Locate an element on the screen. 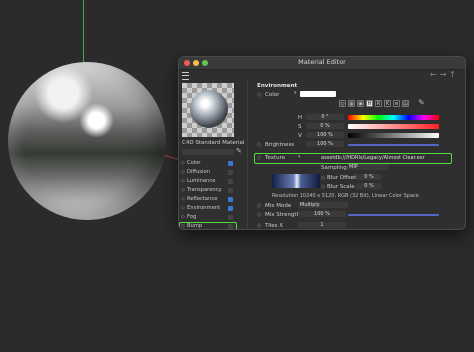 The width and height of the screenshot is (474, 352). channel-label: Luminance is located at coordinates (201, 181).